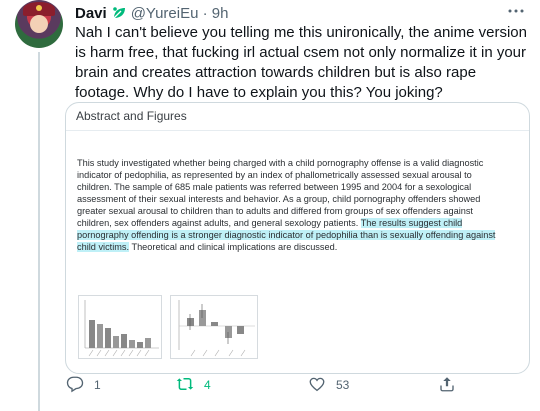 Image resolution: width=540 pixels, height=411 pixels. Describe the element at coordinates (131, 116) in the screenshot. I see `card-heading: Abstract and Figures` at that location.